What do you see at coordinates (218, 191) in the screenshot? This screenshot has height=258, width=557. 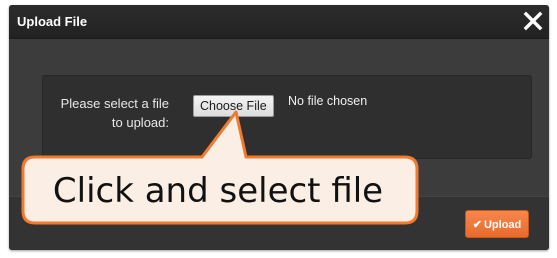 I see `callout-text: Click and select file` at bounding box center [218, 191].